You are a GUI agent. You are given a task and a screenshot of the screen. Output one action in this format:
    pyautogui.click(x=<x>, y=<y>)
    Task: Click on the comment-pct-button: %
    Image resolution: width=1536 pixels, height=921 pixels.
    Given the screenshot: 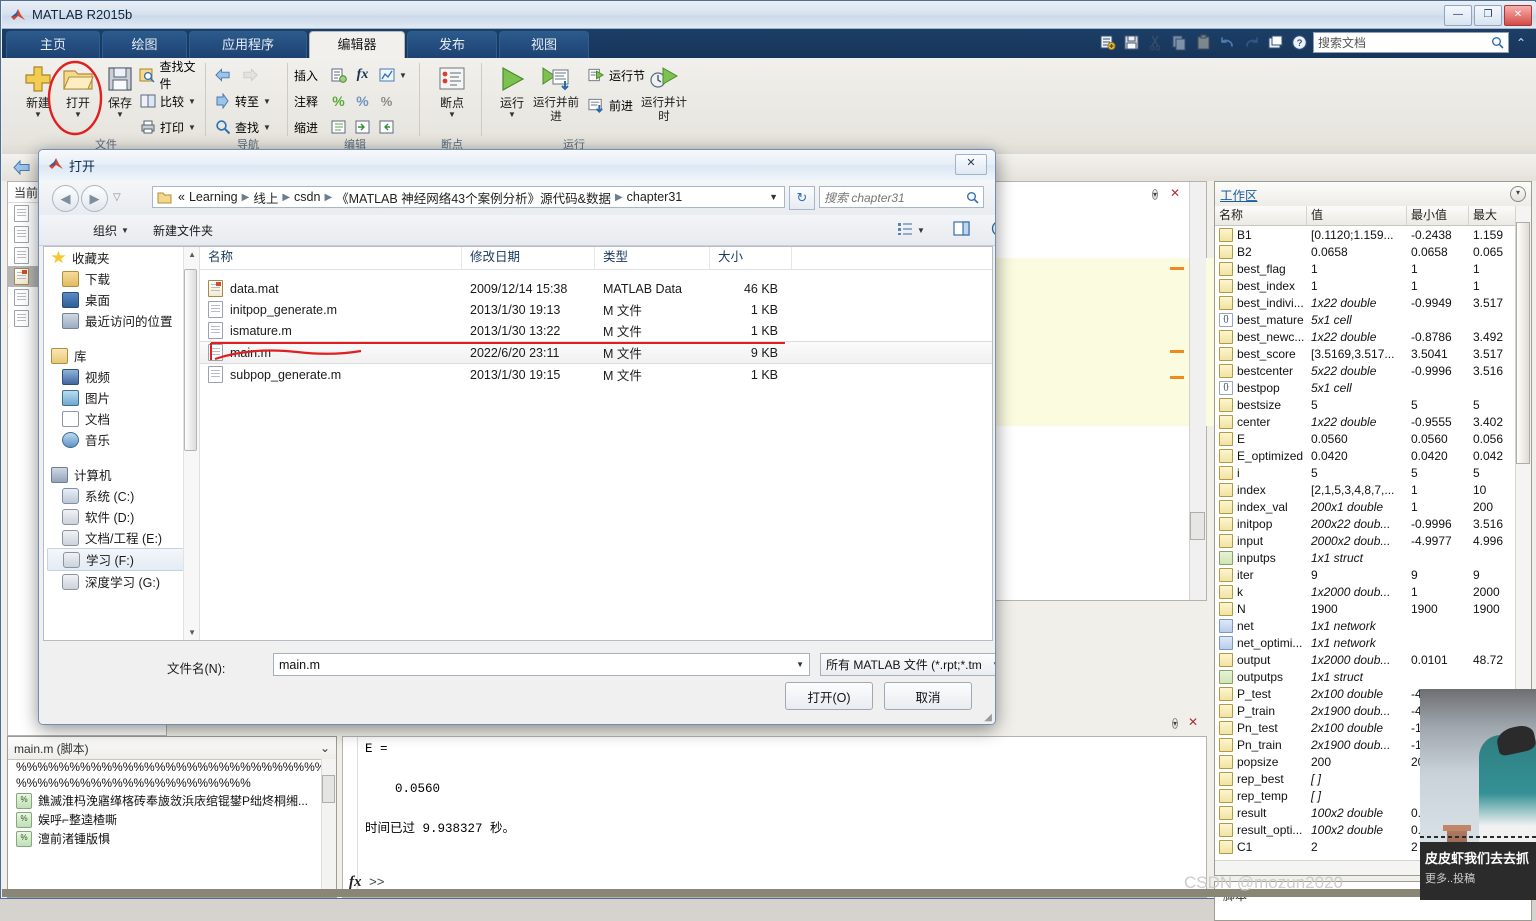 What is the action you would take?
    pyautogui.click(x=338, y=101)
    